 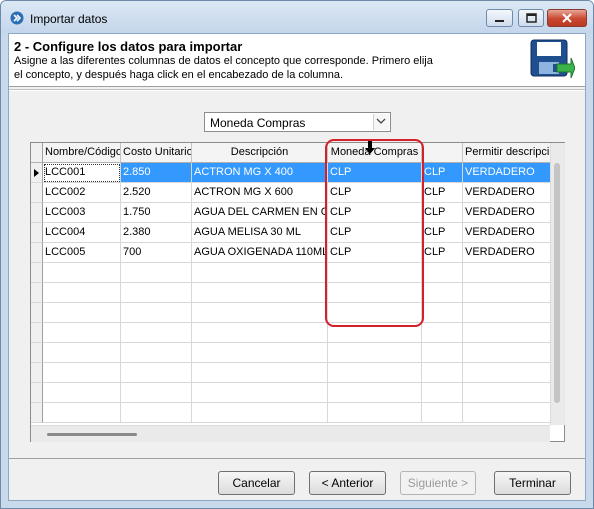 I want to click on column-header, so click(x=442, y=153).